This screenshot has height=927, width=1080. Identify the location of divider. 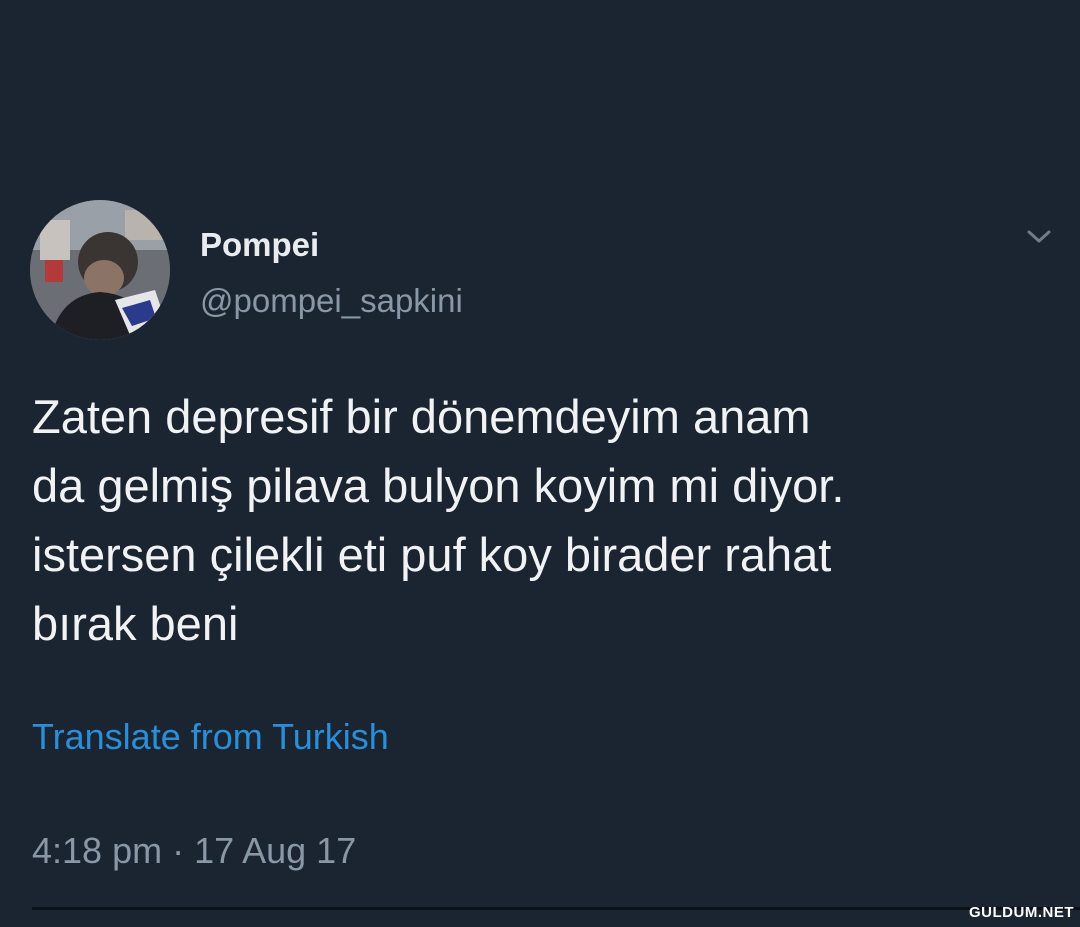
(556, 908).